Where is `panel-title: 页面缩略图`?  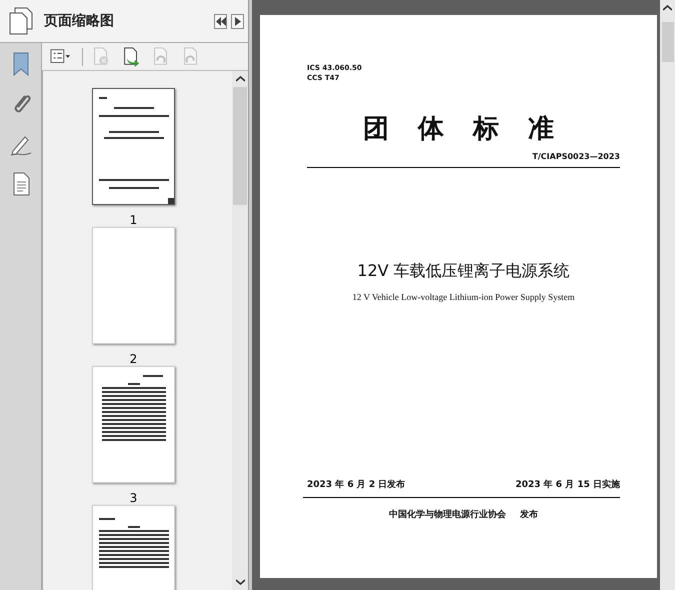 panel-title: 页面缩略图 is located at coordinates (79, 21).